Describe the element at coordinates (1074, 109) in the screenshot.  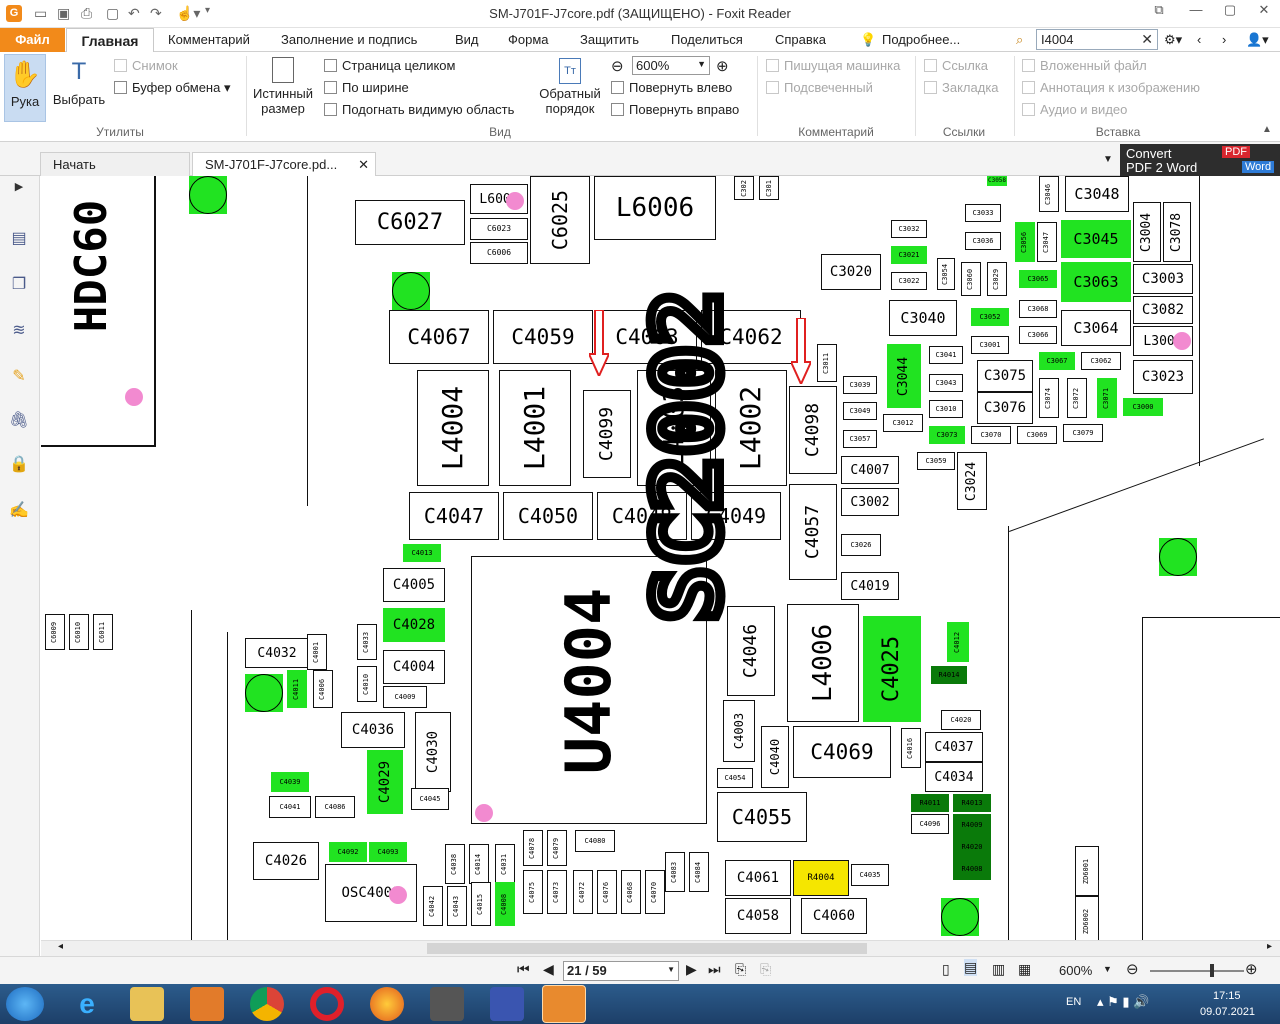
I see `audio-video-button: Аудио и видео` at that location.